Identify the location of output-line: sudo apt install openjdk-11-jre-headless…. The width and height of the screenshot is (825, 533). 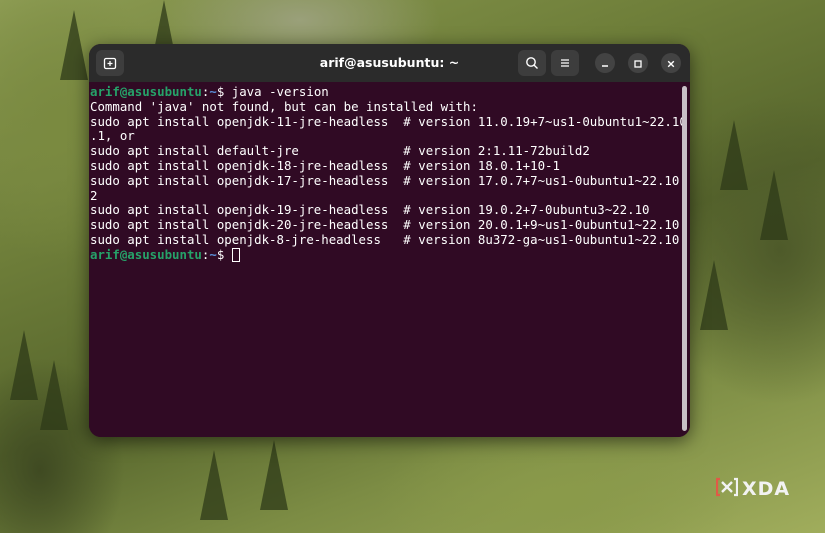
(388, 121).